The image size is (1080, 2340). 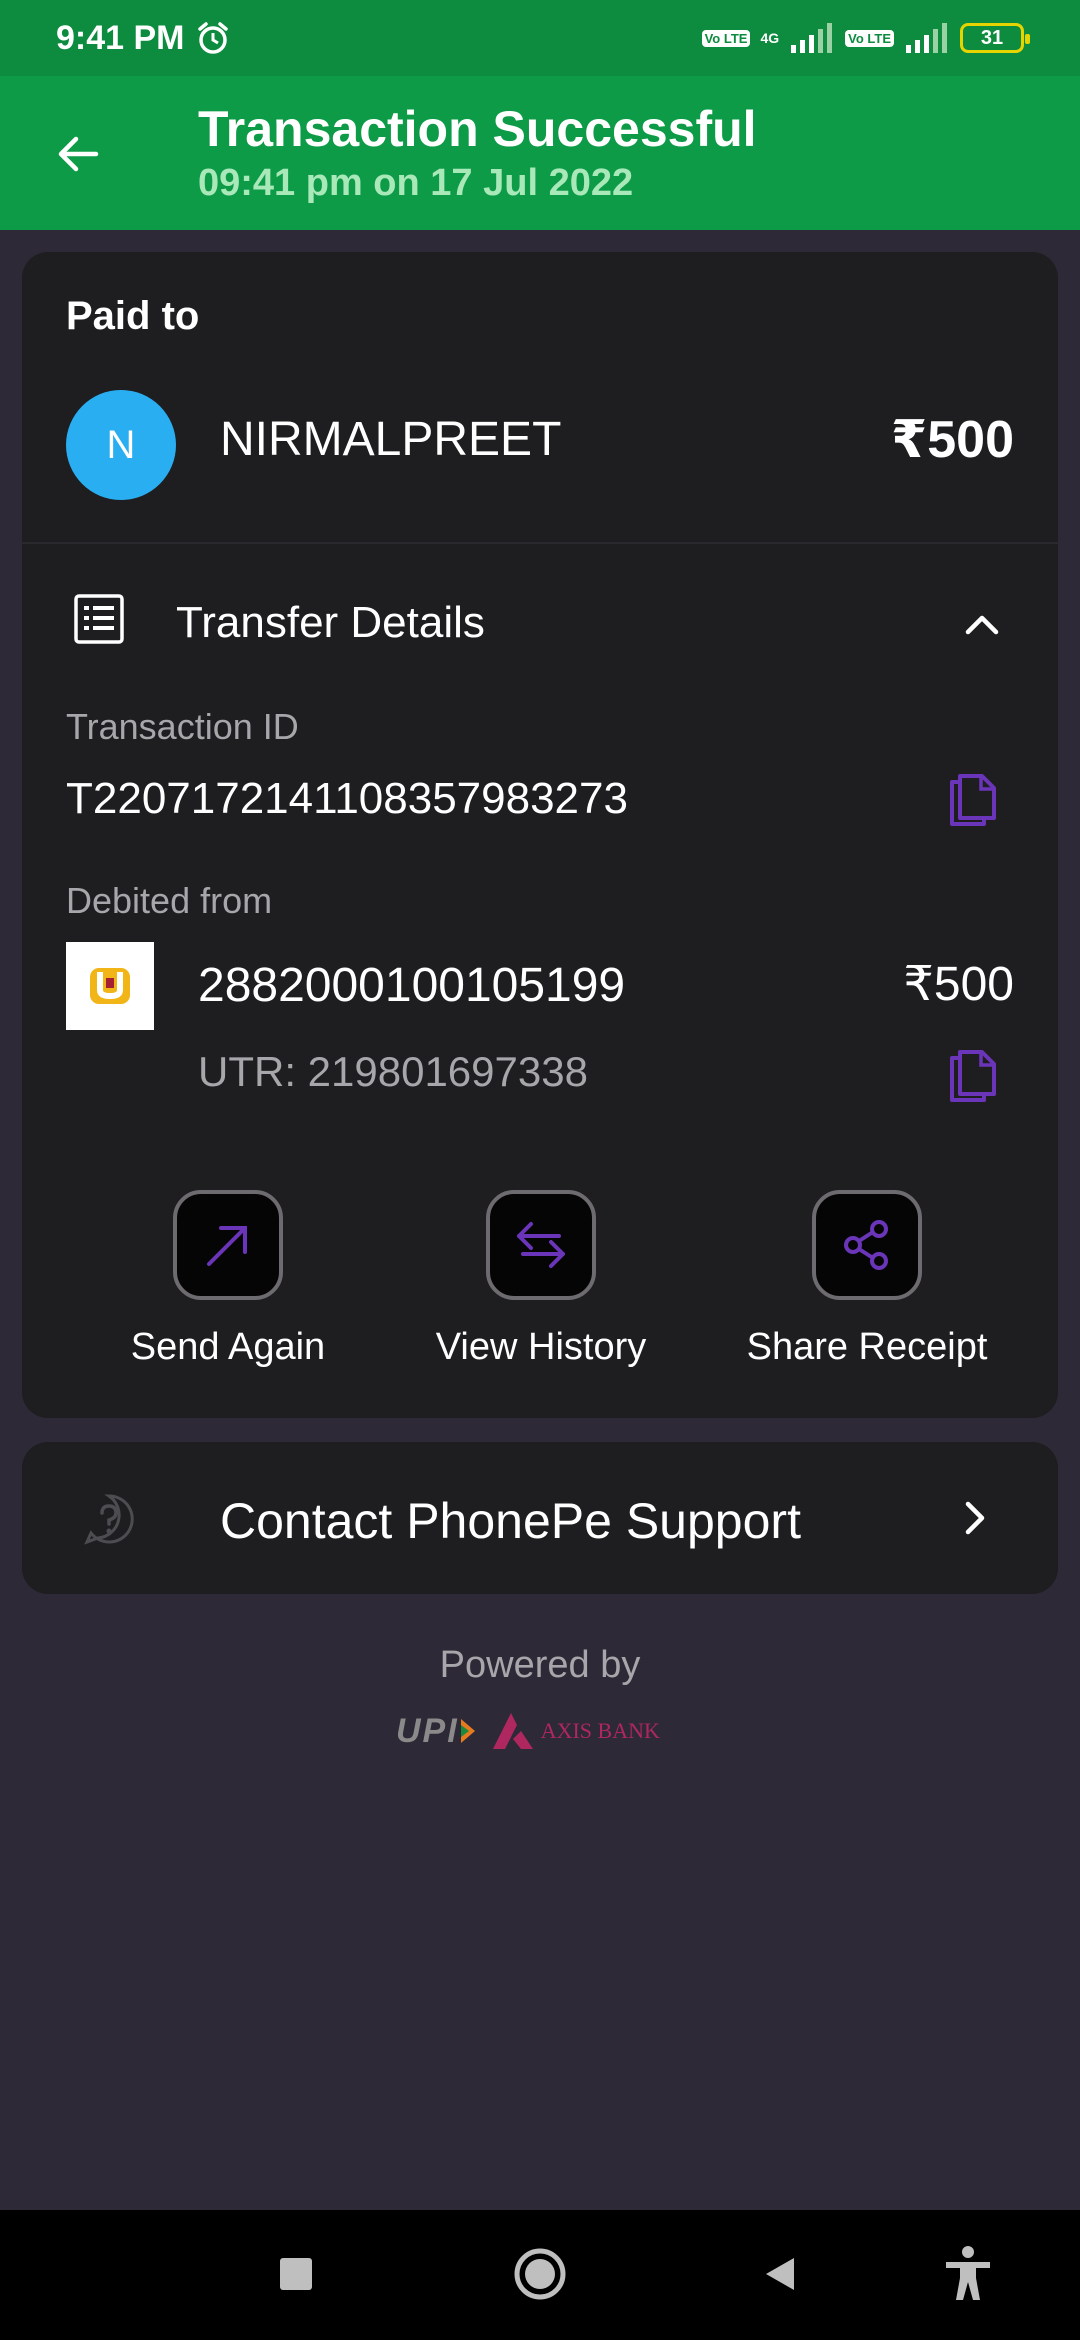 What do you see at coordinates (212, 38) in the screenshot?
I see `alarm-icon` at bounding box center [212, 38].